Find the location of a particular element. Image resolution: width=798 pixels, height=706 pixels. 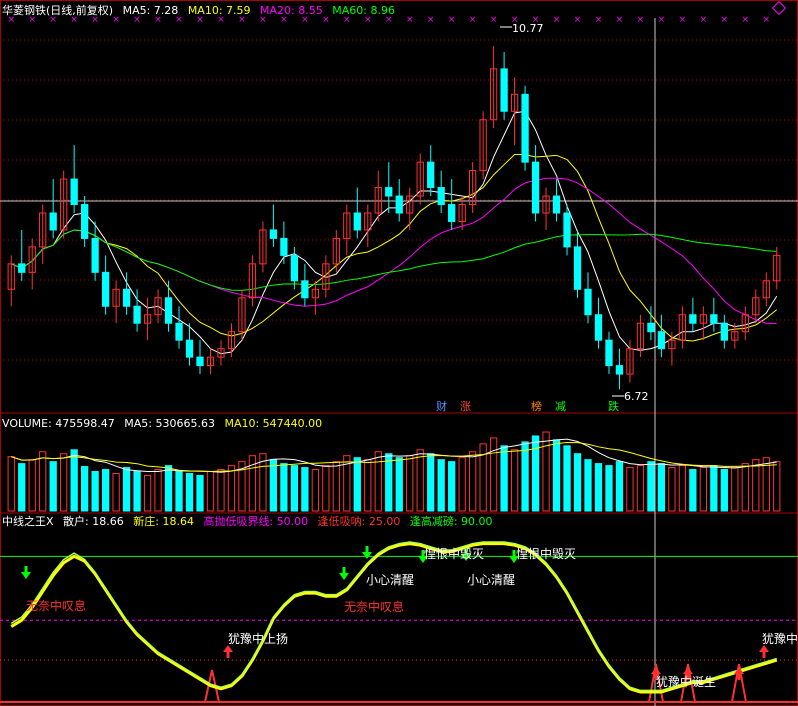

ma60-value: MA60: 8.96 is located at coordinates (363, 10).